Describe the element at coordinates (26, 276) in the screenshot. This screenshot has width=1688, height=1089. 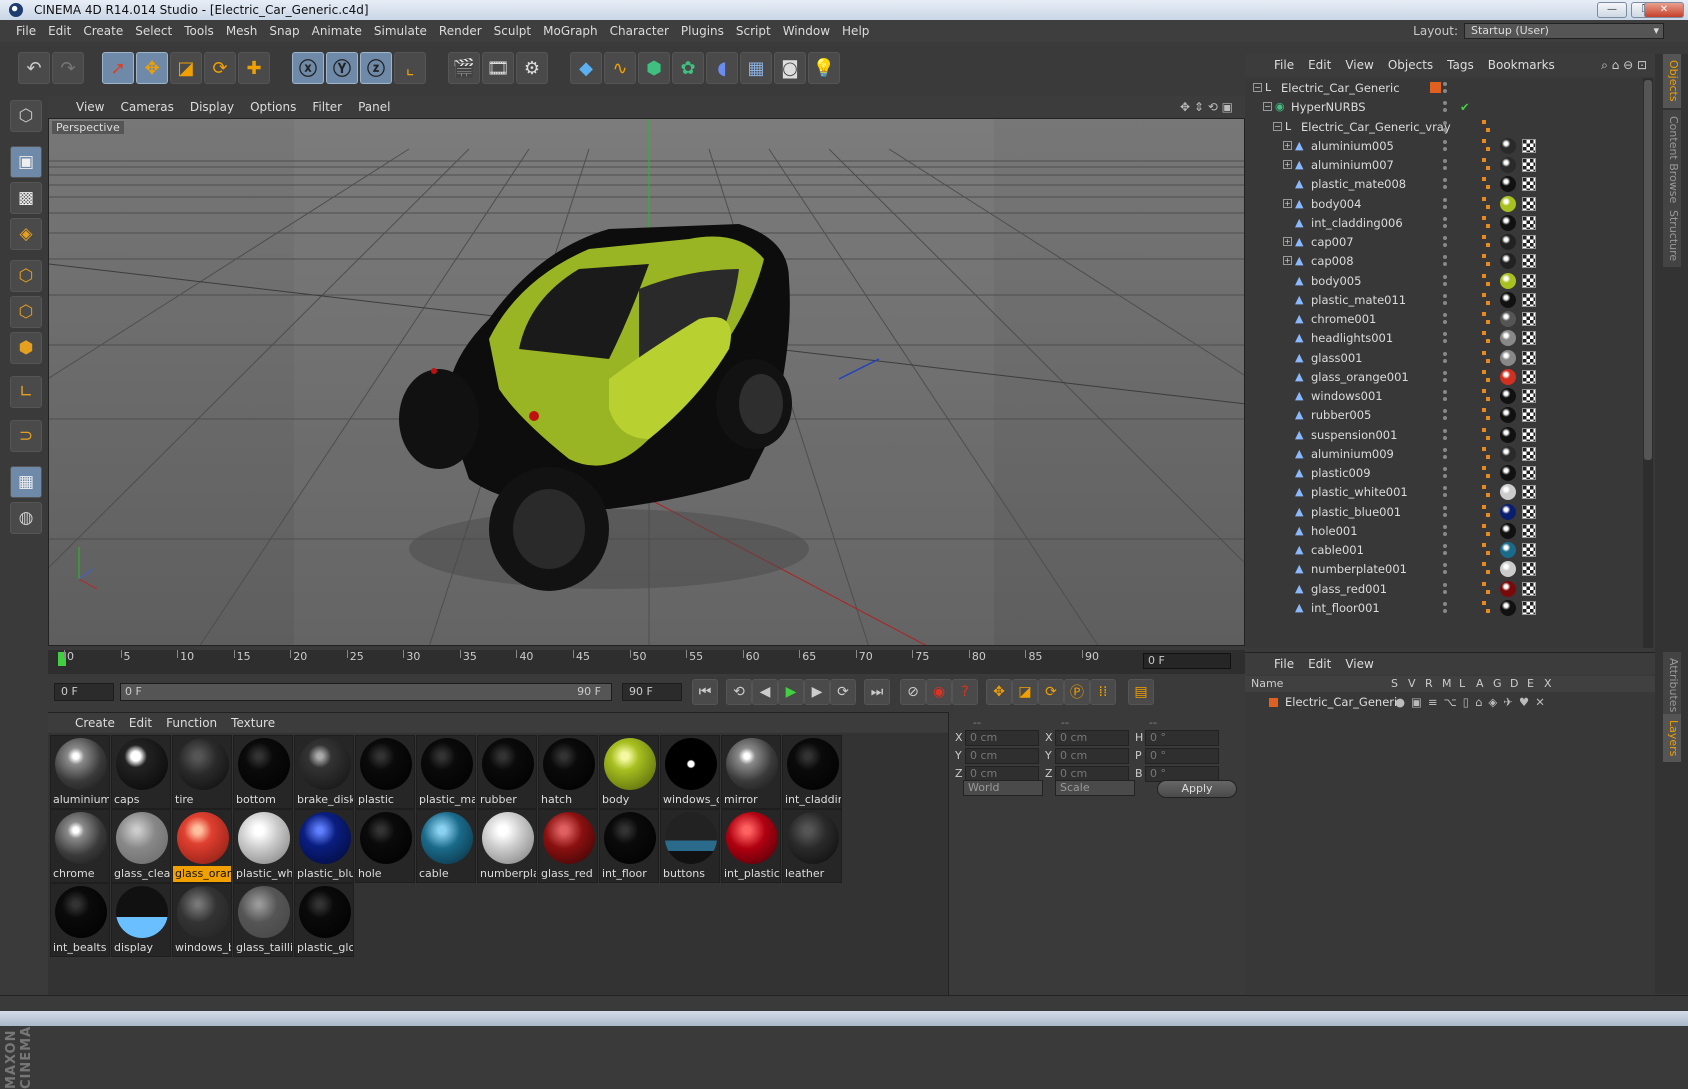
I see `points-mode-icon: ⬡` at that location.